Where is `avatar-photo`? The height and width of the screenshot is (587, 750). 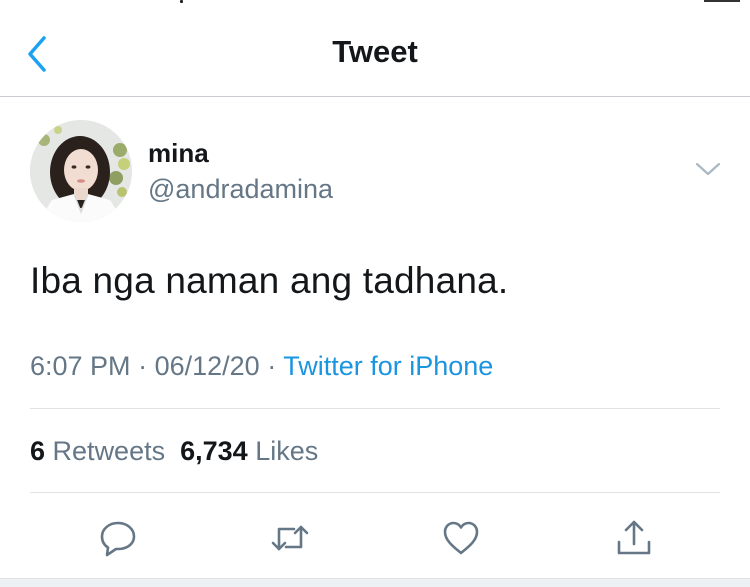
avatar-photo is located at coordinates (81, 171).